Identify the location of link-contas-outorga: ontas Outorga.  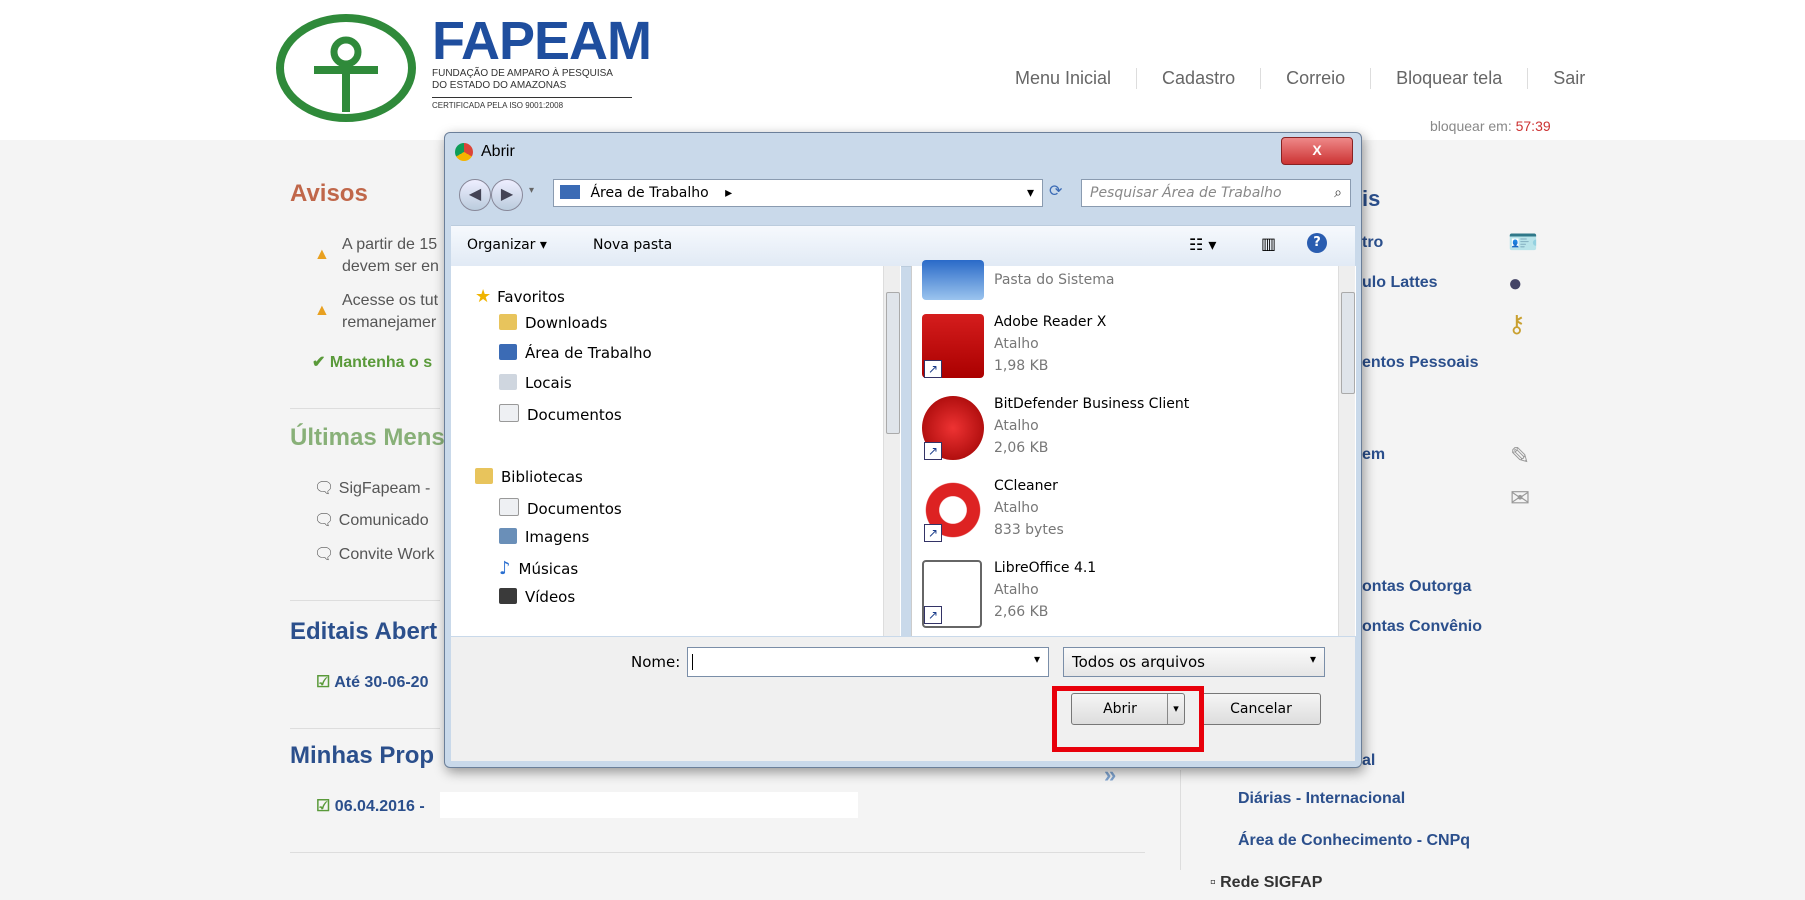
(1416, 587).